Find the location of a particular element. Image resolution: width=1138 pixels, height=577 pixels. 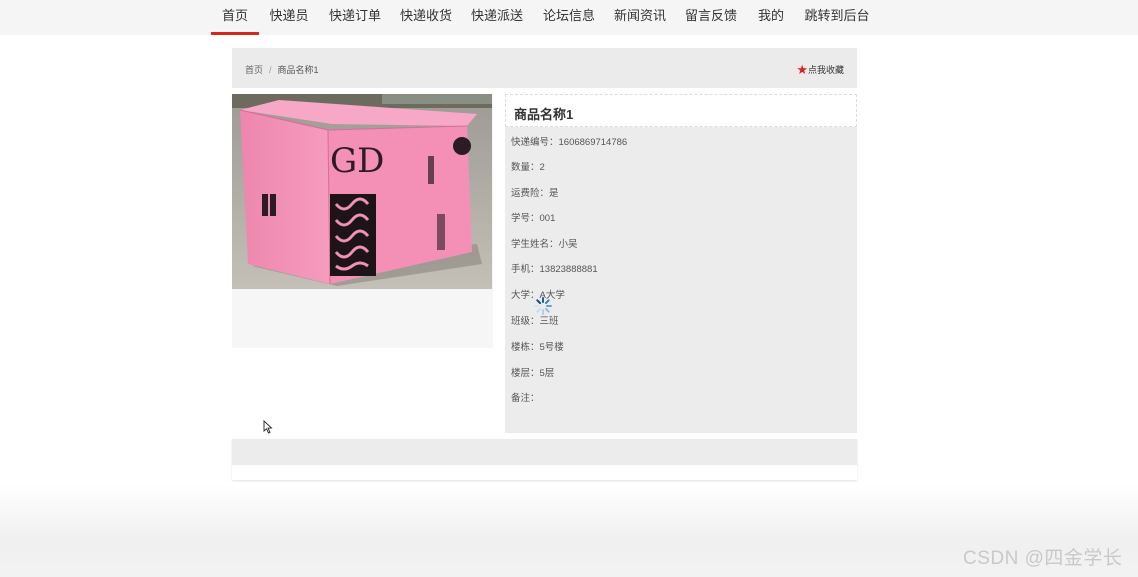

field-building: 楼栋：5号楼 is located at coordinates (537, 347).